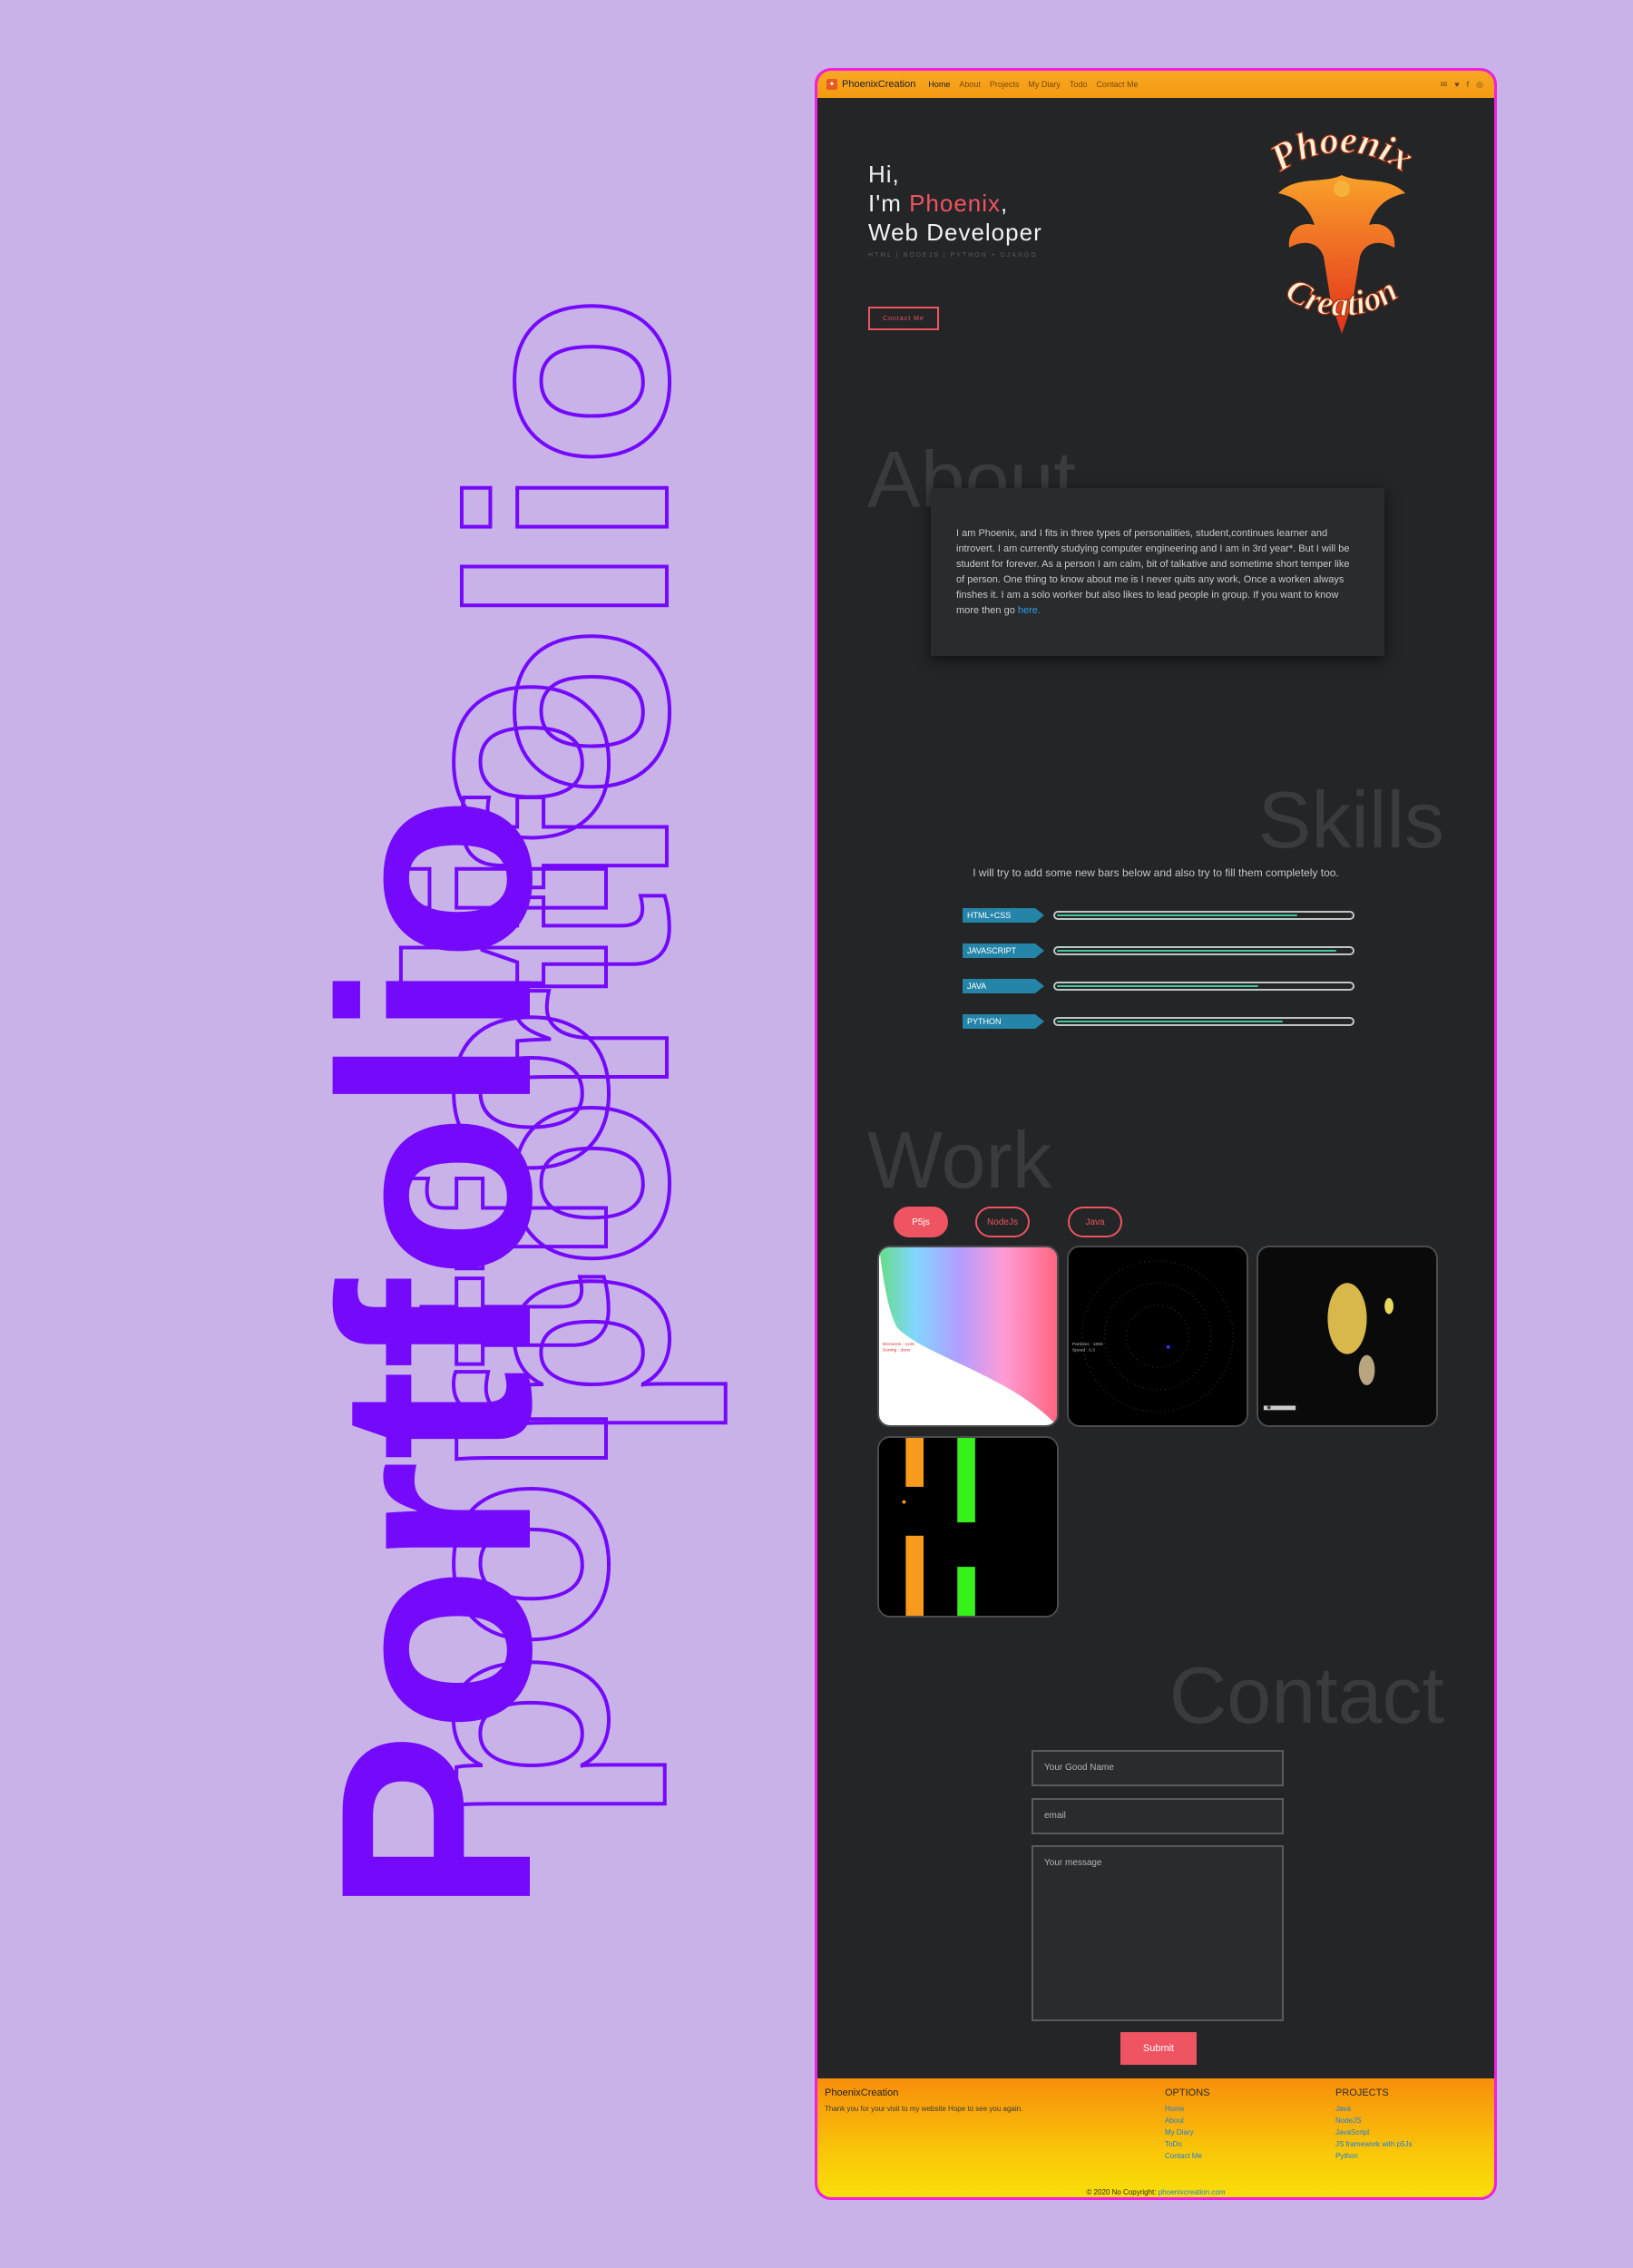 This screenshot has width=1633, height=2268. I want to click on hero-line-name: I'm Phoenix,, so click(955, 204).